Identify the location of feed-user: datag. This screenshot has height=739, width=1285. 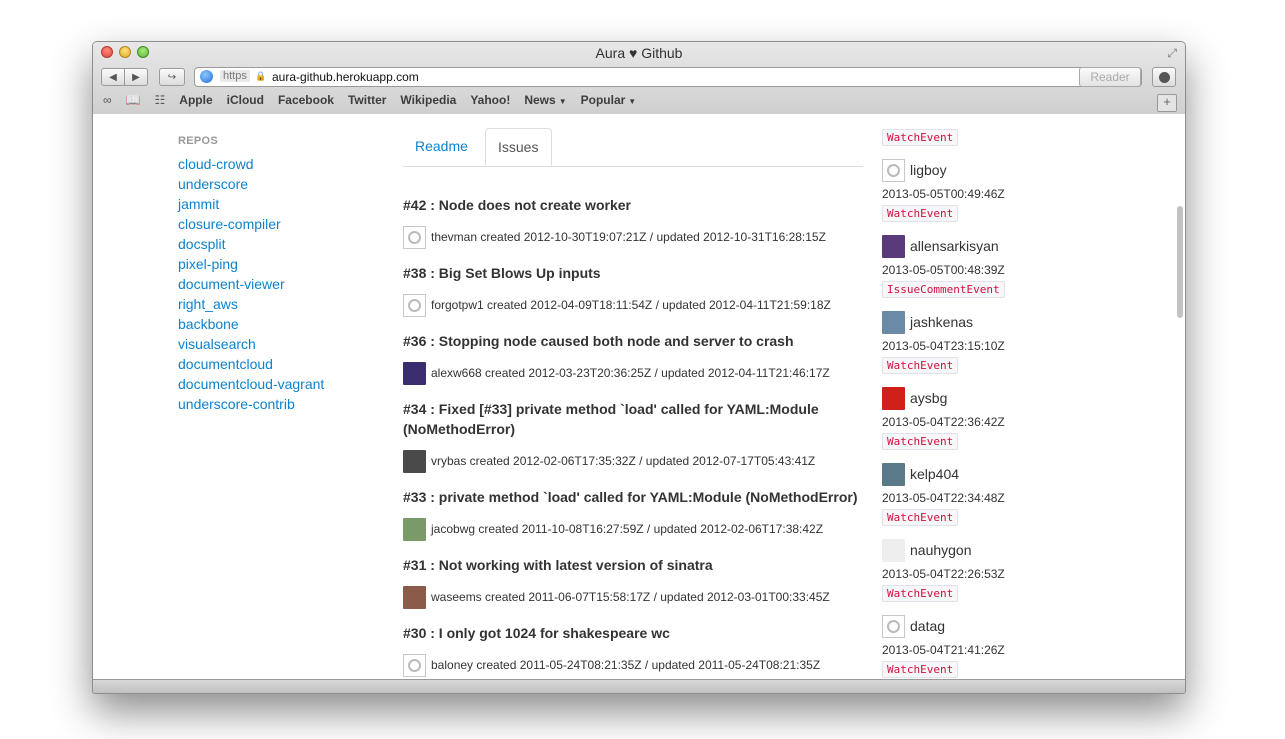
(967, 626).